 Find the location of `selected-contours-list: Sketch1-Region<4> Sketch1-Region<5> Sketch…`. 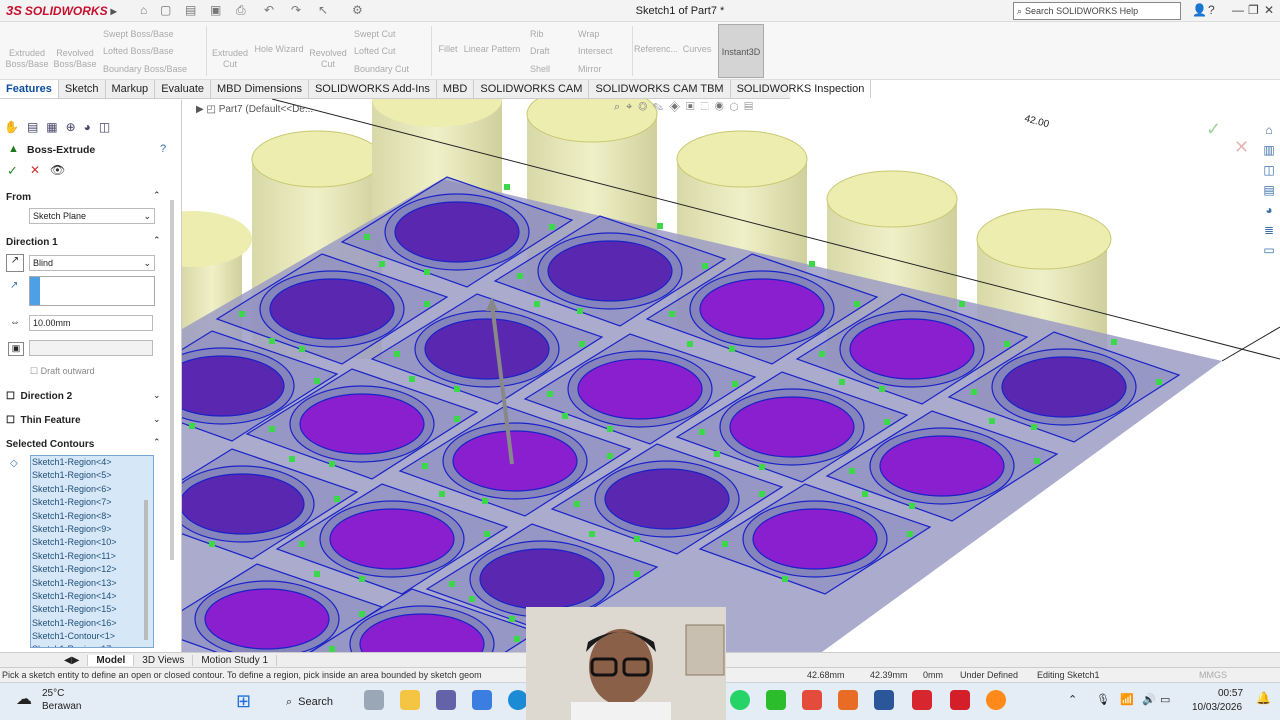

selected-contours-list: Sketch1-Region<4> Sketch1-Region<5> Sketch… is located at coordinates (92, 551).